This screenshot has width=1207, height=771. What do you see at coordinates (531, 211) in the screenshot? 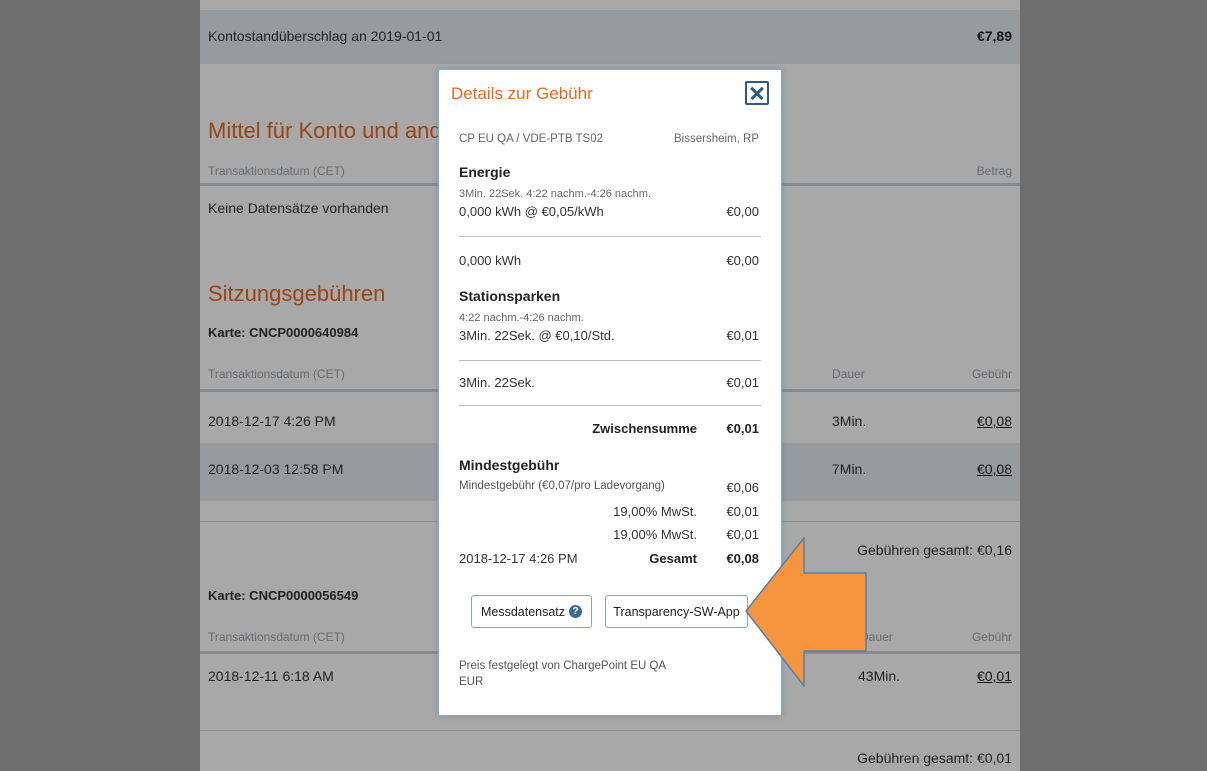
I see `energy-line: 0,000 kWh @ €0,05/kWh` at bounding box center [531, 211].